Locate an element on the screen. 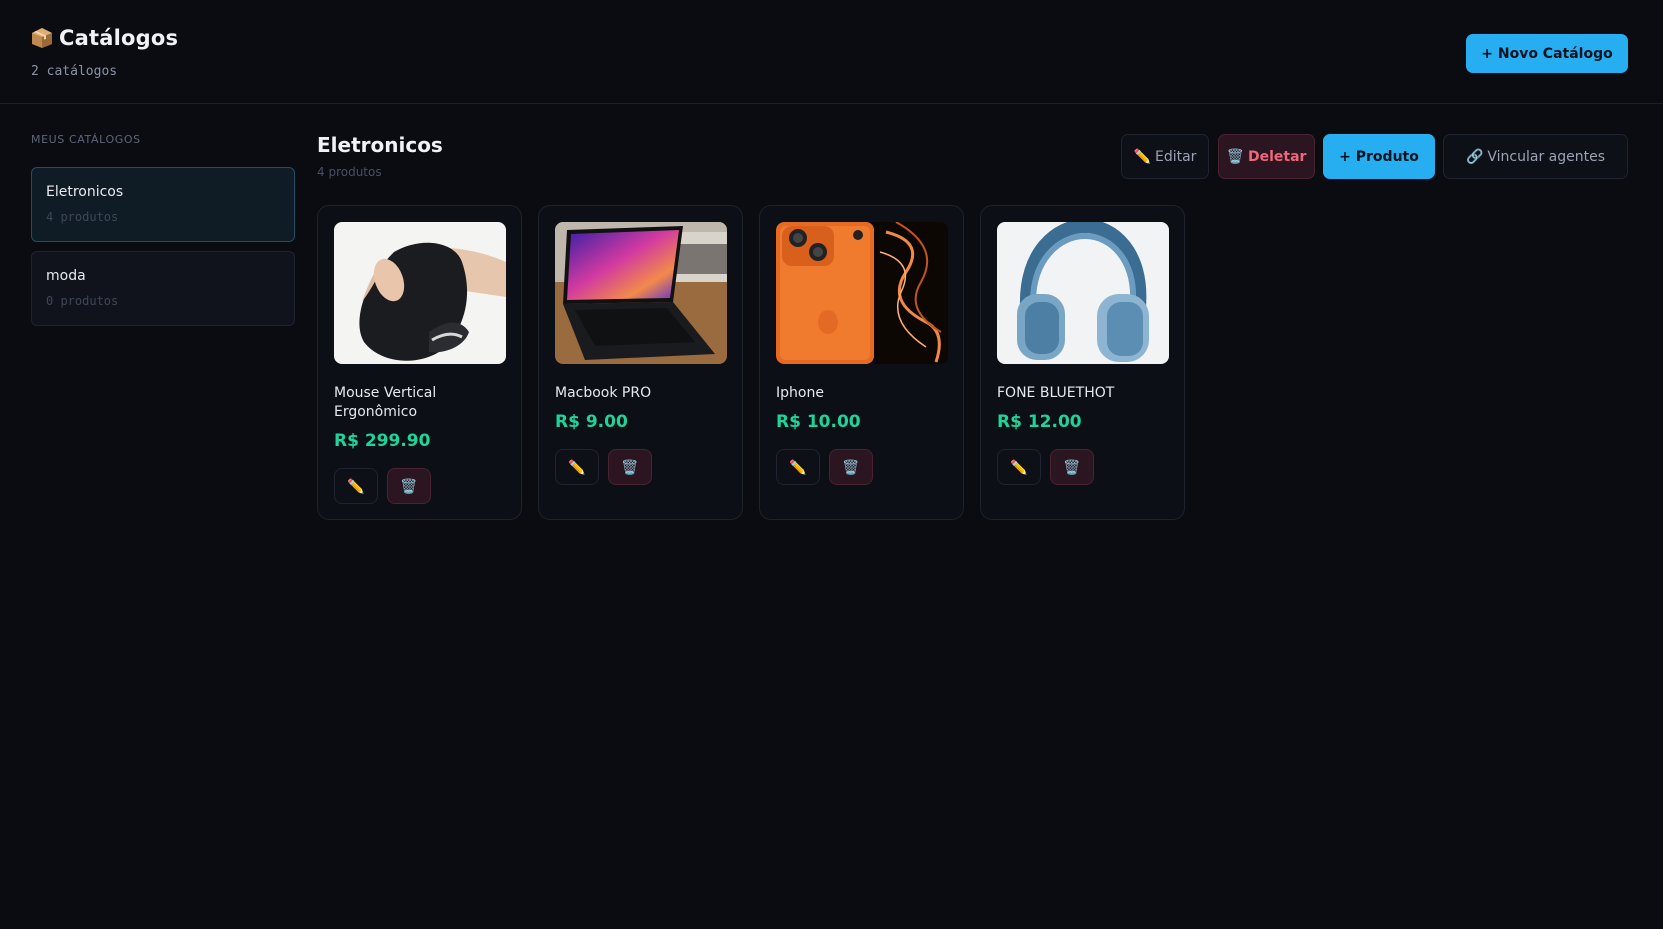 This screenshot has height=929, width=1663. edit-catalog-button: ✏️ Editar is located at coordinates (1165, 156).